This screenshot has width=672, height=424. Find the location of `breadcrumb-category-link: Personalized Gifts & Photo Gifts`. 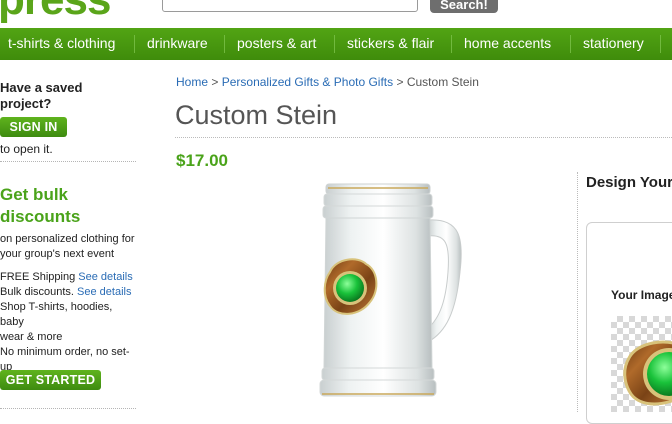

breadcrumb-category-link: Personalized Gifts & Photo Gifts is located at coordinates (307, 82).